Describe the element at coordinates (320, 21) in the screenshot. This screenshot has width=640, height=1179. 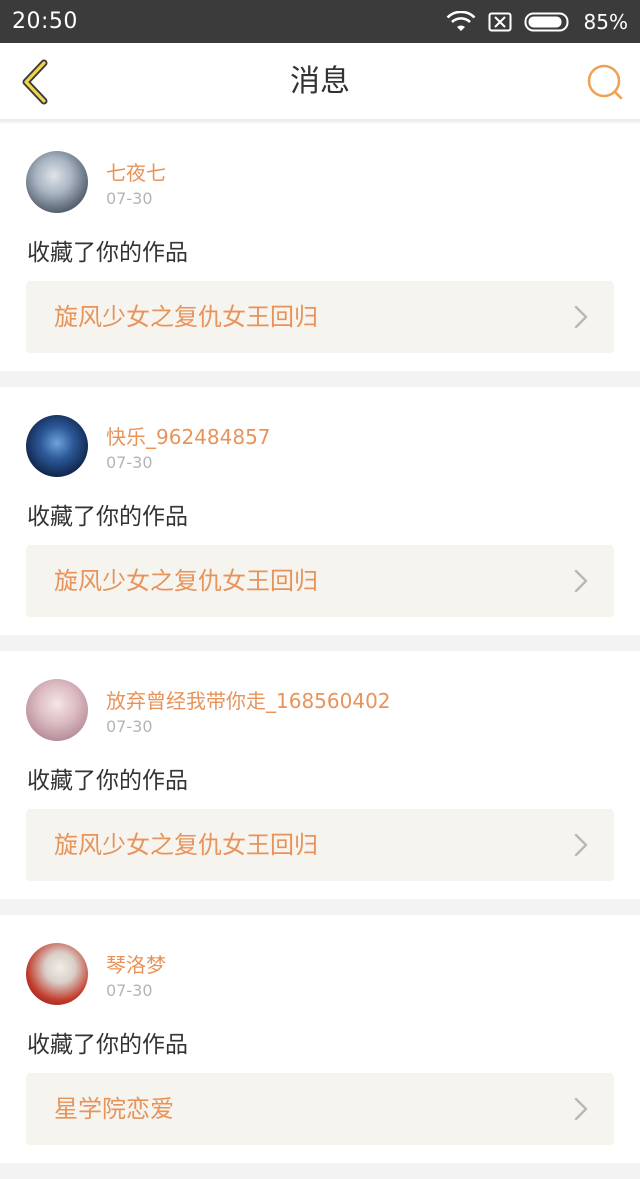
I see `status-bar: 20:50 85%` at that location.